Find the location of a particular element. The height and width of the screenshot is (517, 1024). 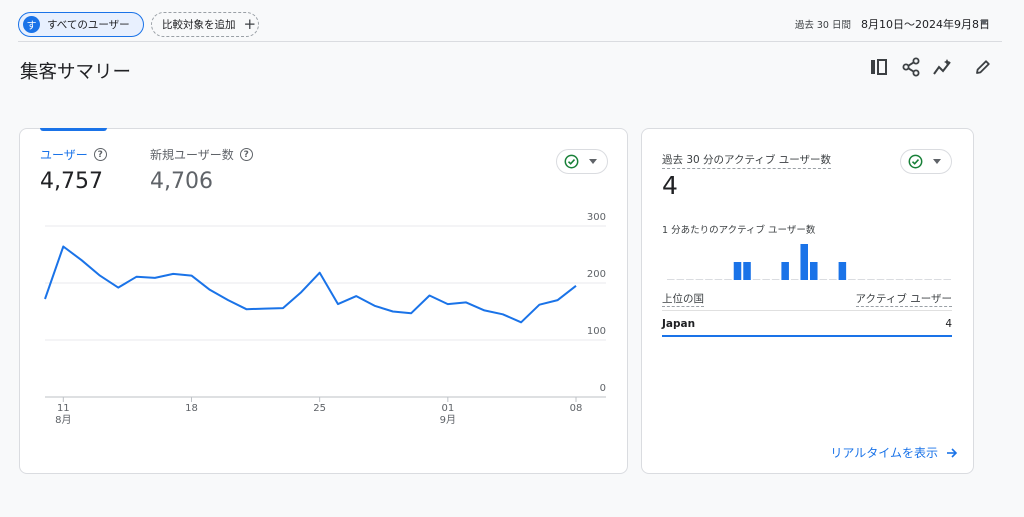

view-realtime-label: リアルタイムを表示 is located at coordinates (884, 453).